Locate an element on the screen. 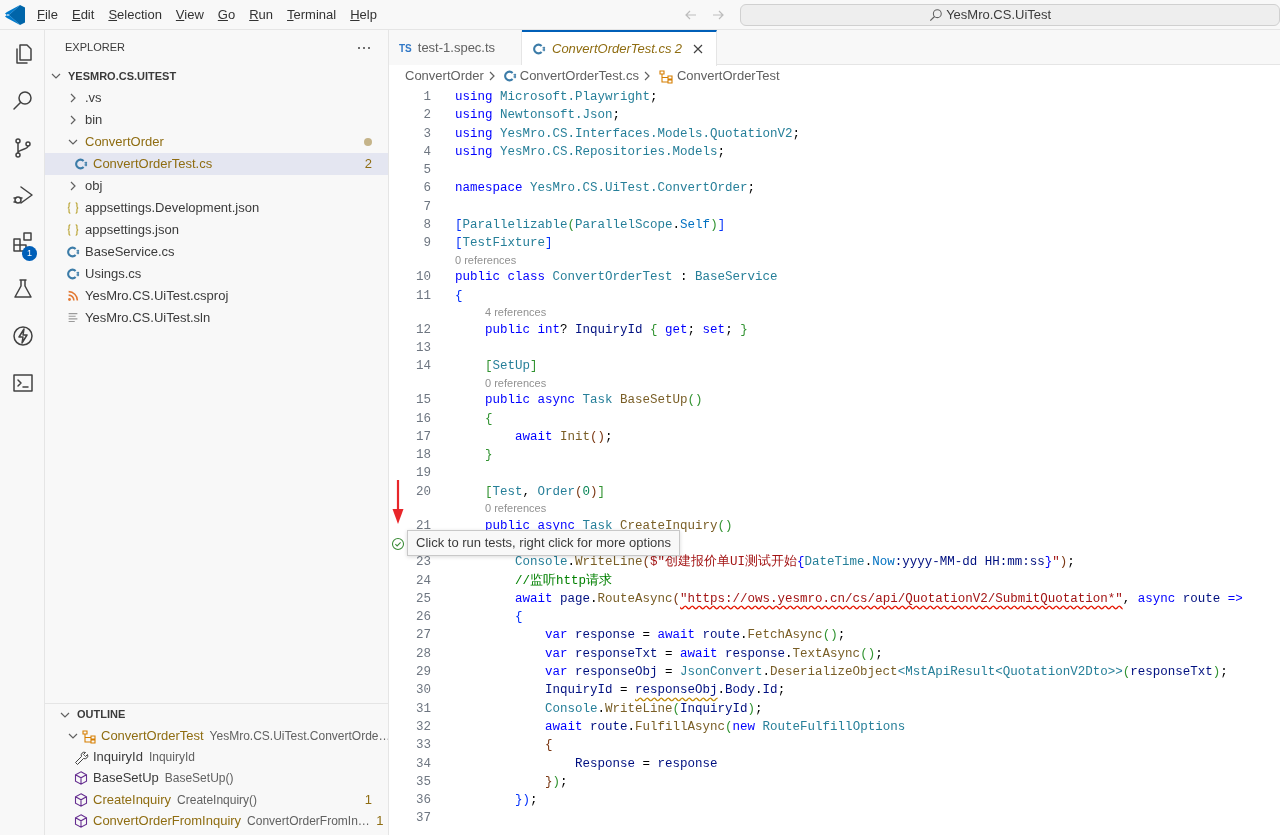 The height and width of the screenshot is (835, 1280). tree-item: .vs is located at coordinates (216, 98).